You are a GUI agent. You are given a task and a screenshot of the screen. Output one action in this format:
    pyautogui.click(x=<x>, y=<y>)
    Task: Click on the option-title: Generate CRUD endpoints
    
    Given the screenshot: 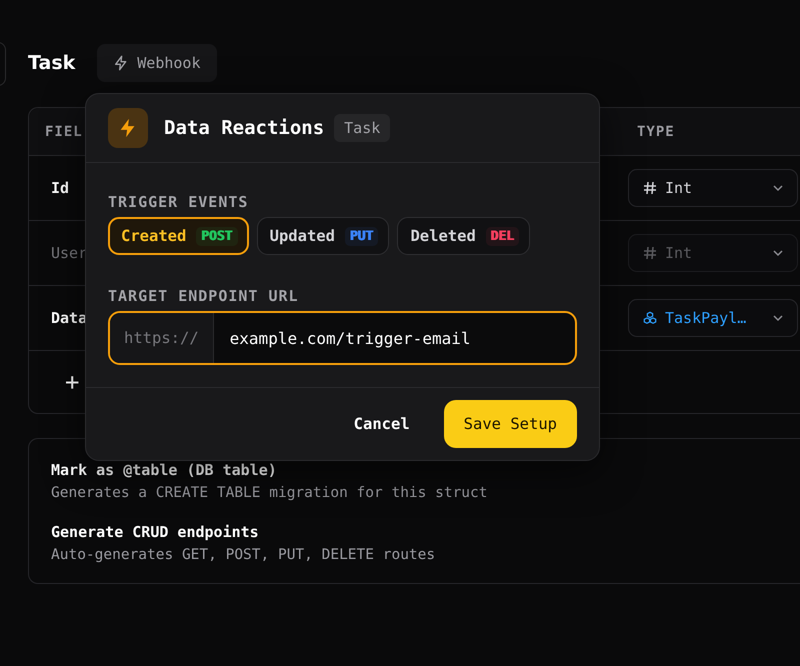 What is the action you would take?
    pyautogui.click(x=155, y=532)
    